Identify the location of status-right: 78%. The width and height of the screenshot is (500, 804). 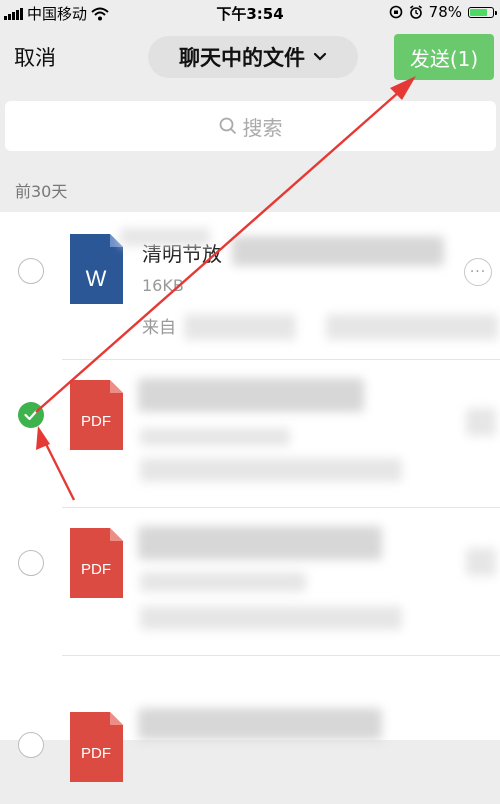
(443, 12).